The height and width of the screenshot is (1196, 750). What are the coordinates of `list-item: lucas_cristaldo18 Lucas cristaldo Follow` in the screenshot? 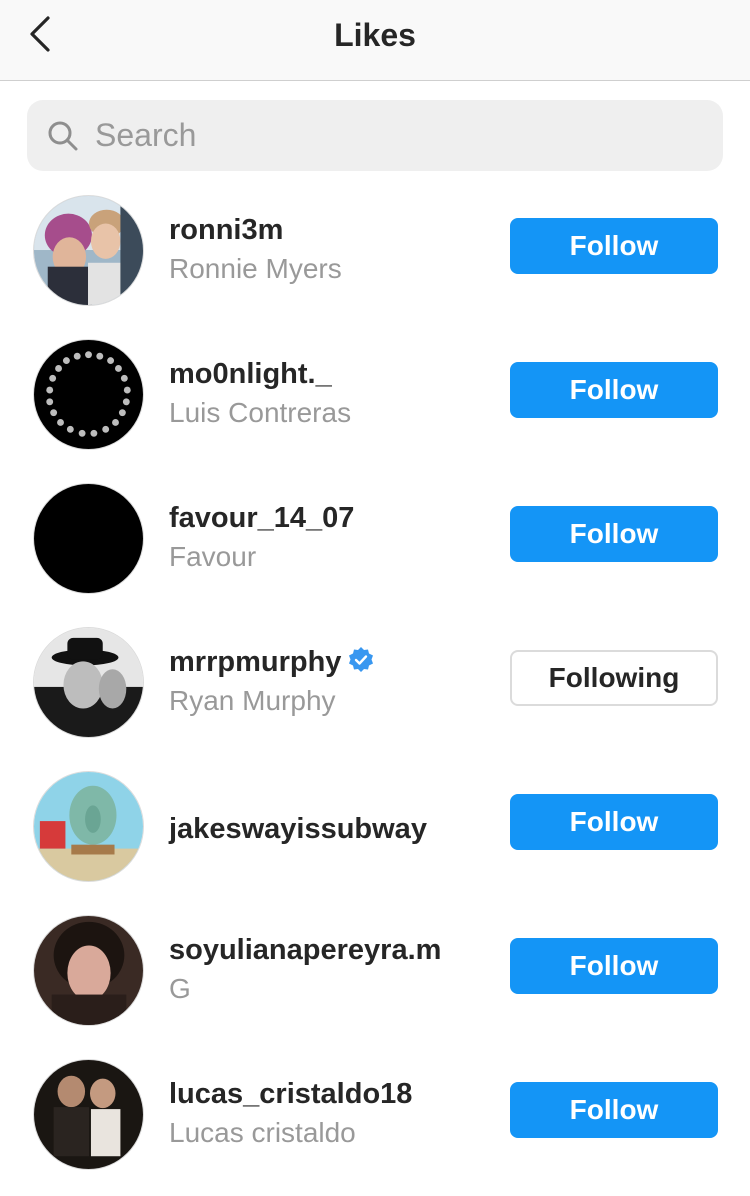 It's located at (375, 1124).